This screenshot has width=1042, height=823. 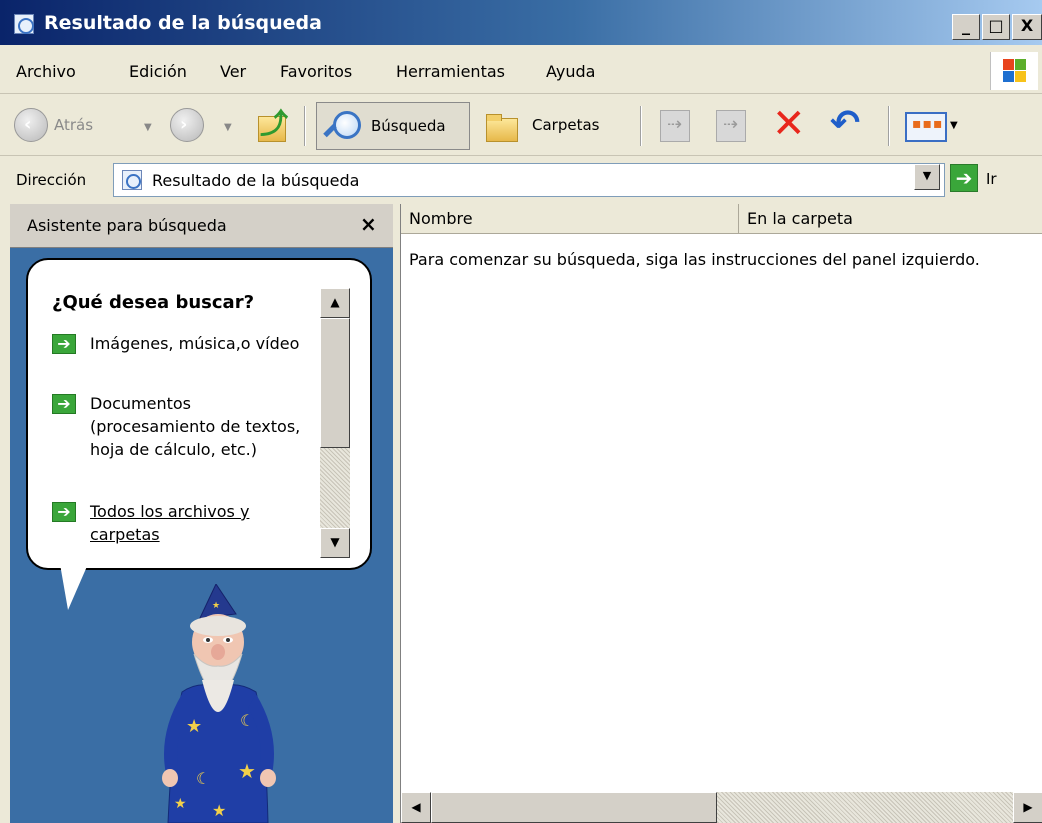 What do you see at coordinates (1014, 71) in the screenshot?
I see `windows-logo-icon` at bounding box center [1014, 71].